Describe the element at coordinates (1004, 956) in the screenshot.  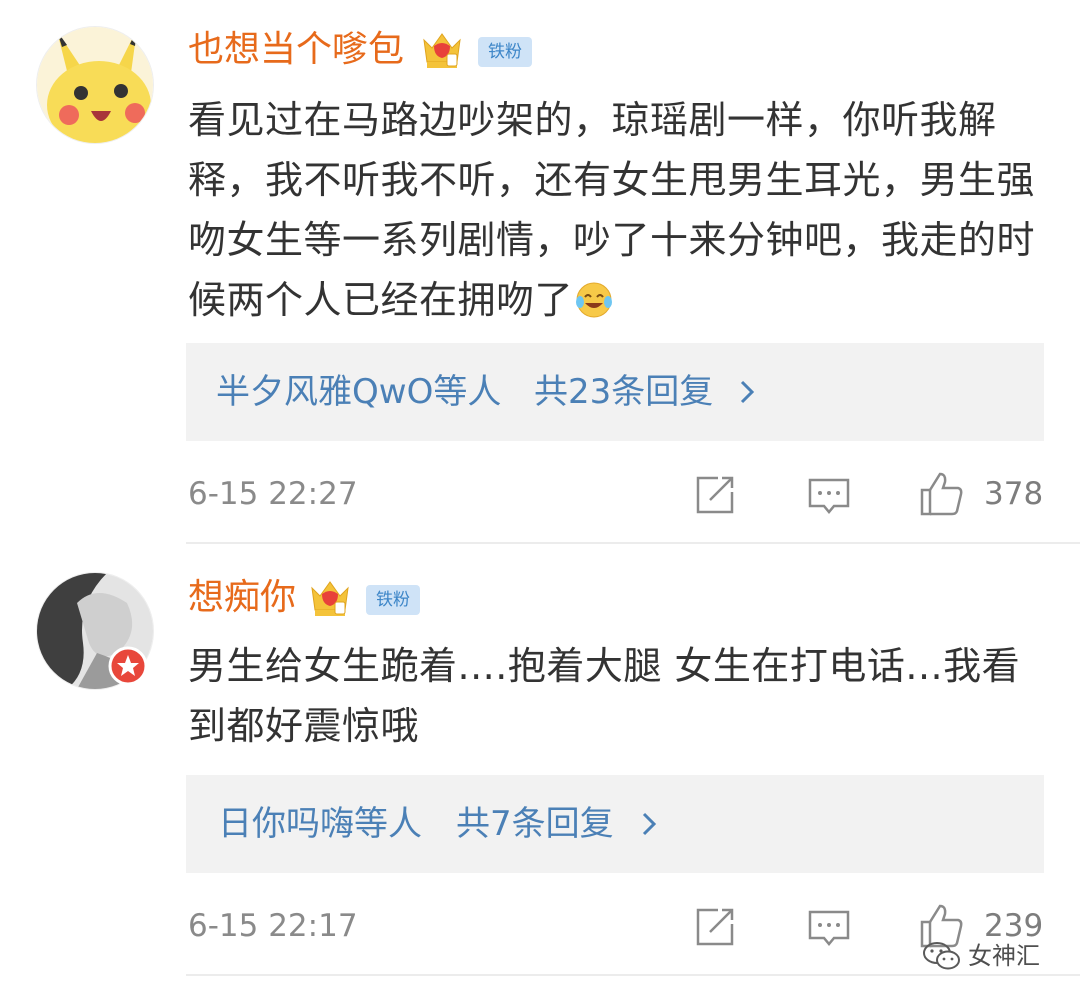
I see `watermark-text: 女神汇` at that location.